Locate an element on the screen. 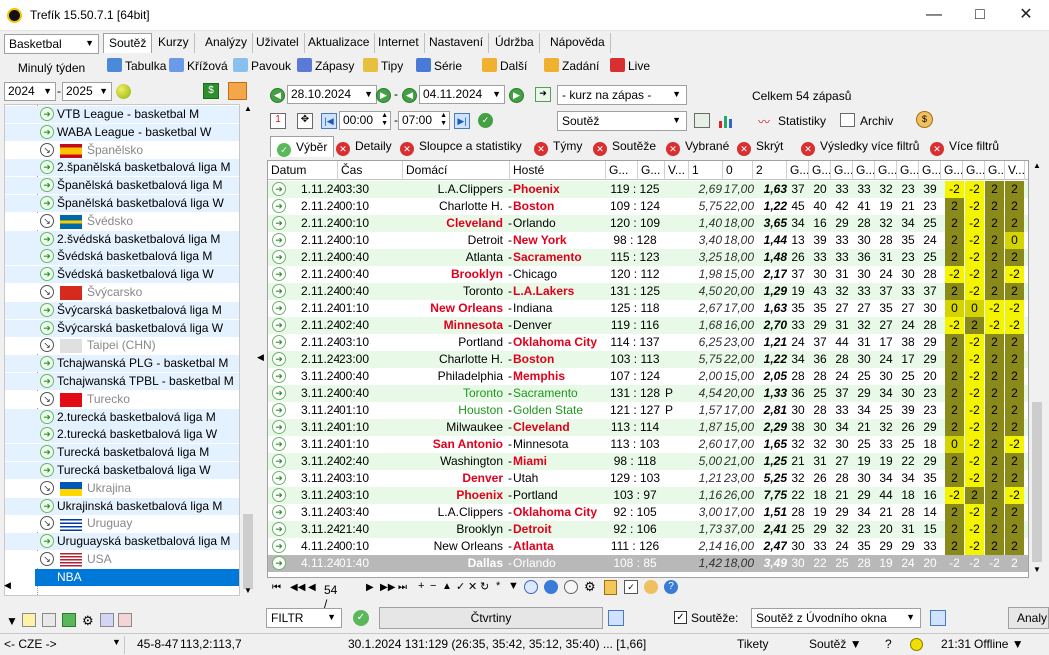 The width and height of the screenshot is (1049, 655). close-button: ✕ is located at coordinates (1026, 15).